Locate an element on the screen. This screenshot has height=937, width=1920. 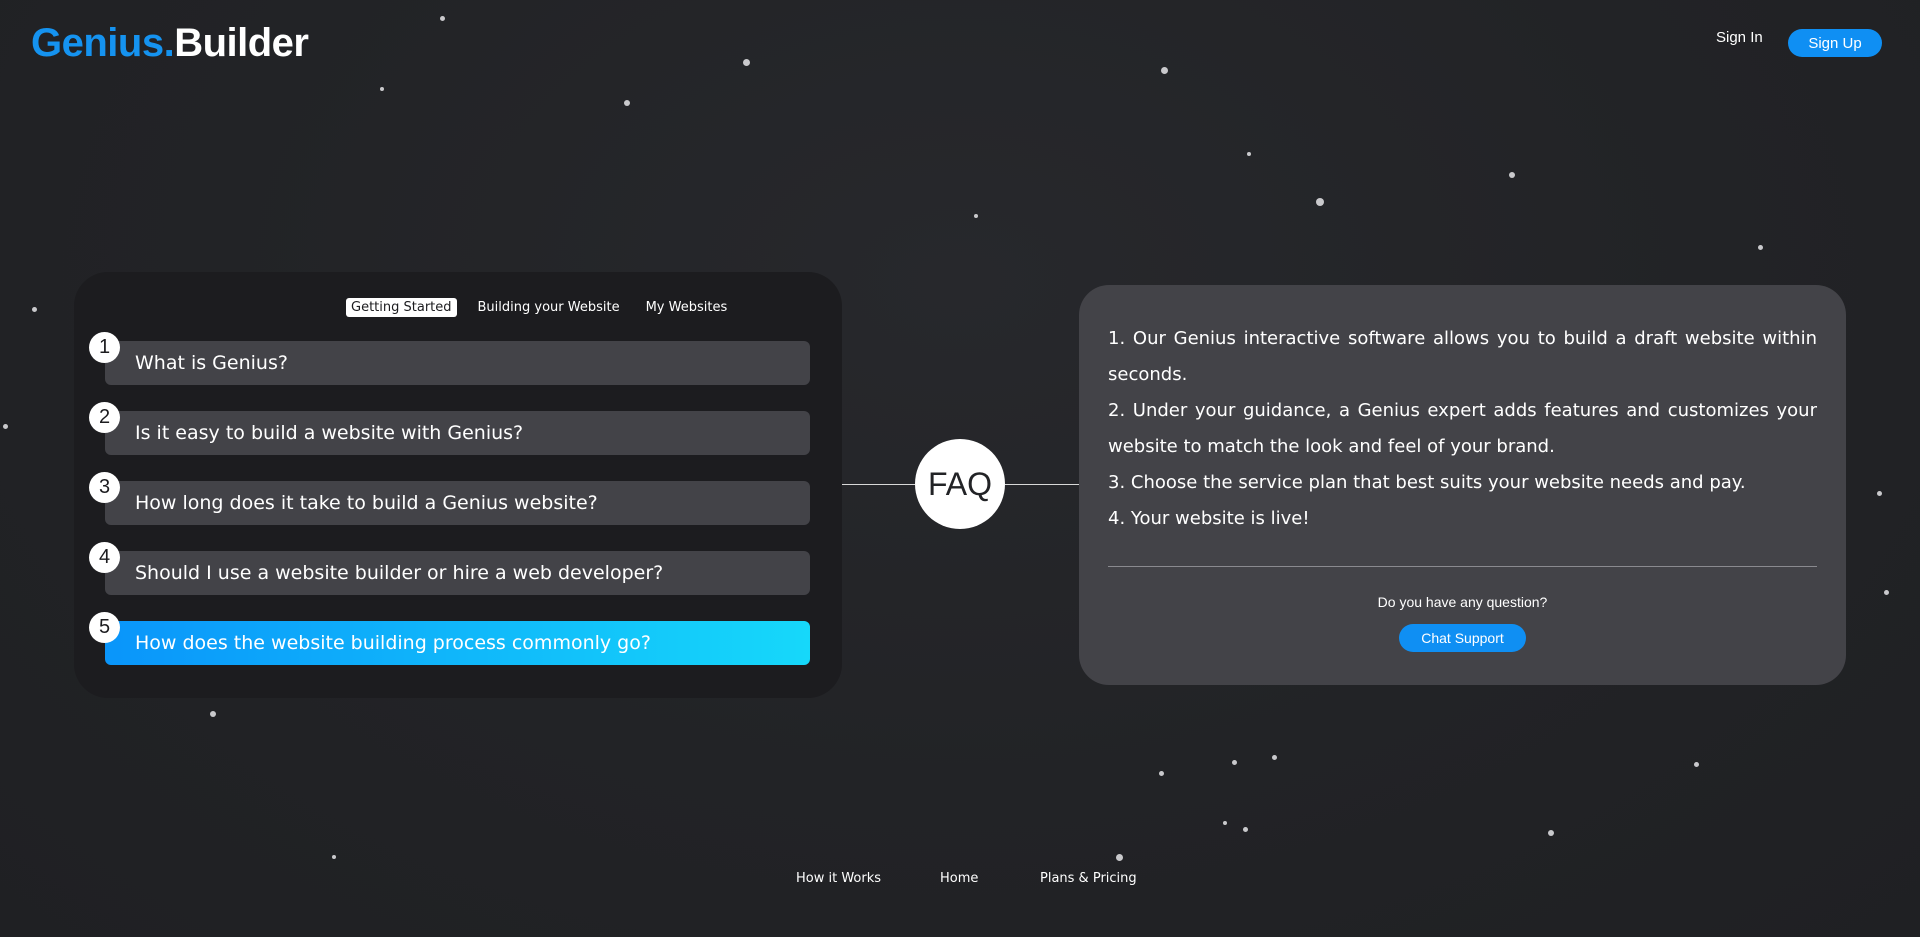
question-number-badge: 5 is located at coordinates (104, 627).